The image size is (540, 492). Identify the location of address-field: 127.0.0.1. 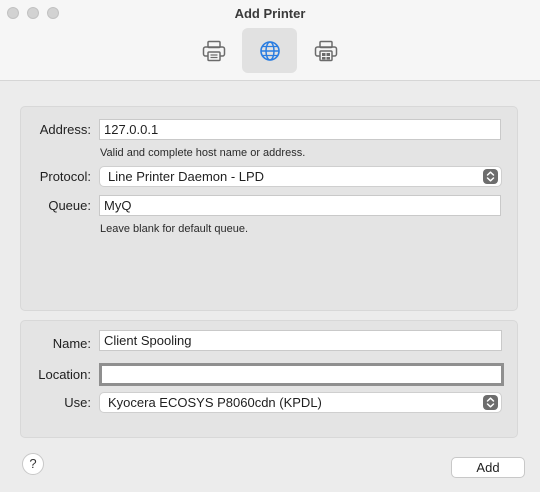
(300, 129).